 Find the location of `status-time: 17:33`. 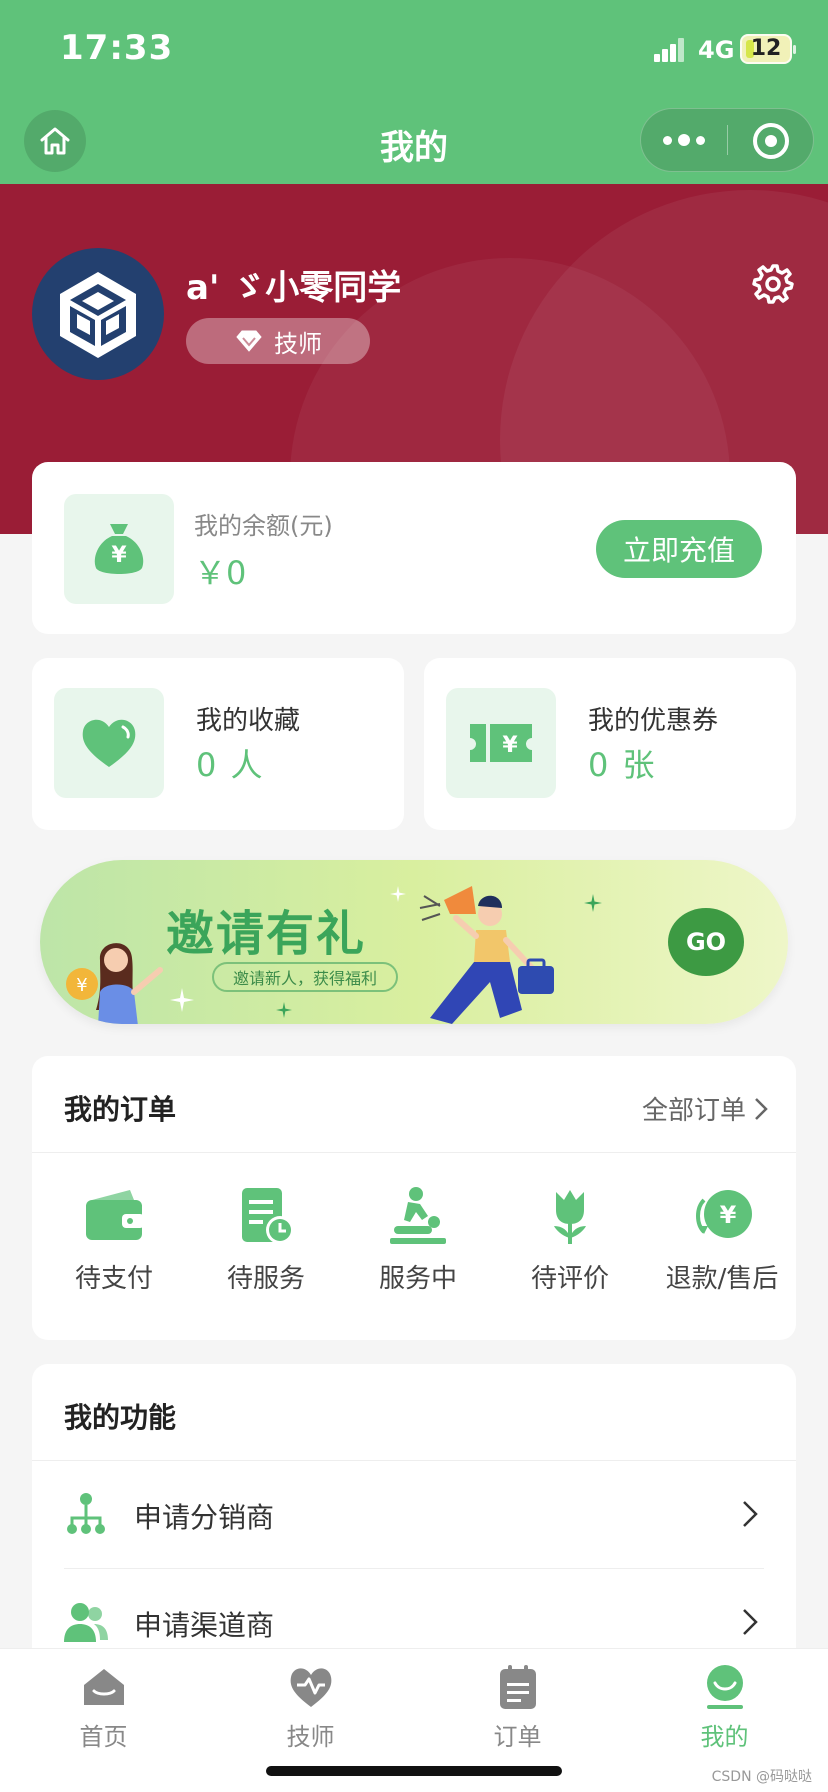

status-time: 17:33 is located at coordinates (117, 48).